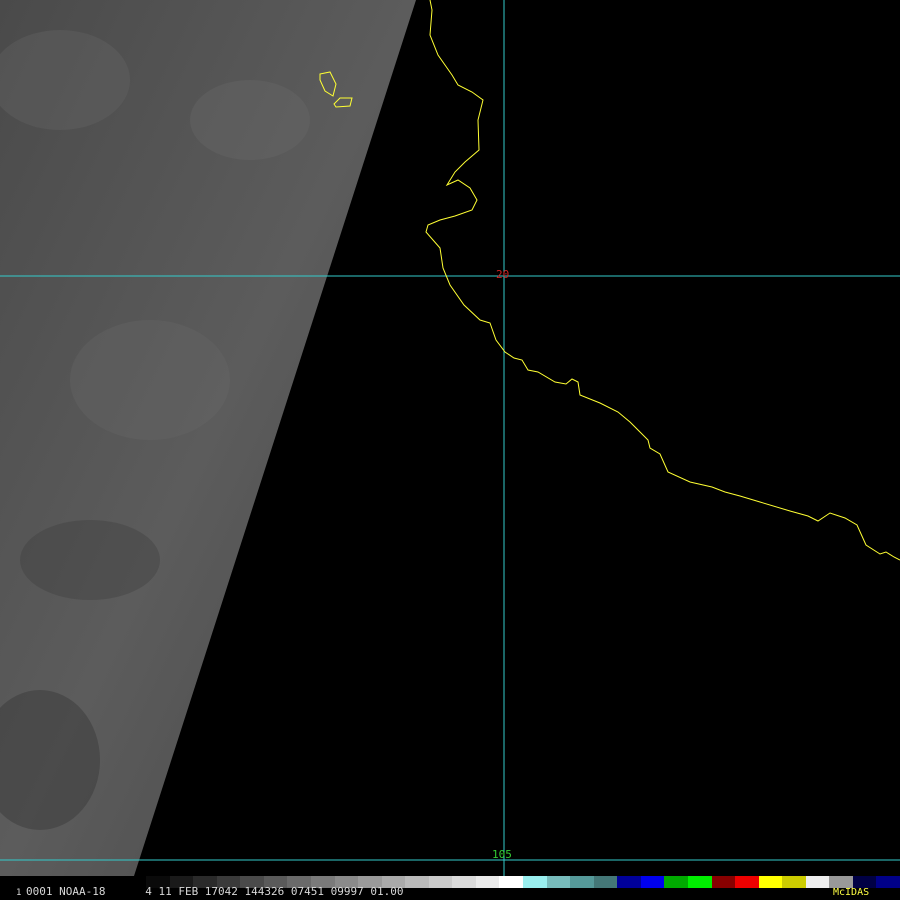 This screenshot has width=900, height=900. I want to click on longitude-label: 105, so click(502, 854).